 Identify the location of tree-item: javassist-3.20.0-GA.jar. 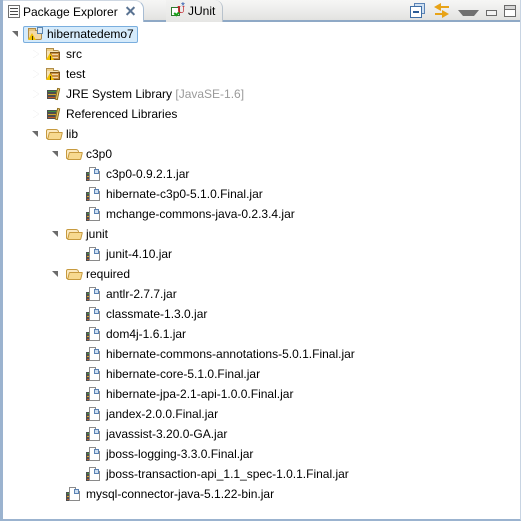
(156, 434).